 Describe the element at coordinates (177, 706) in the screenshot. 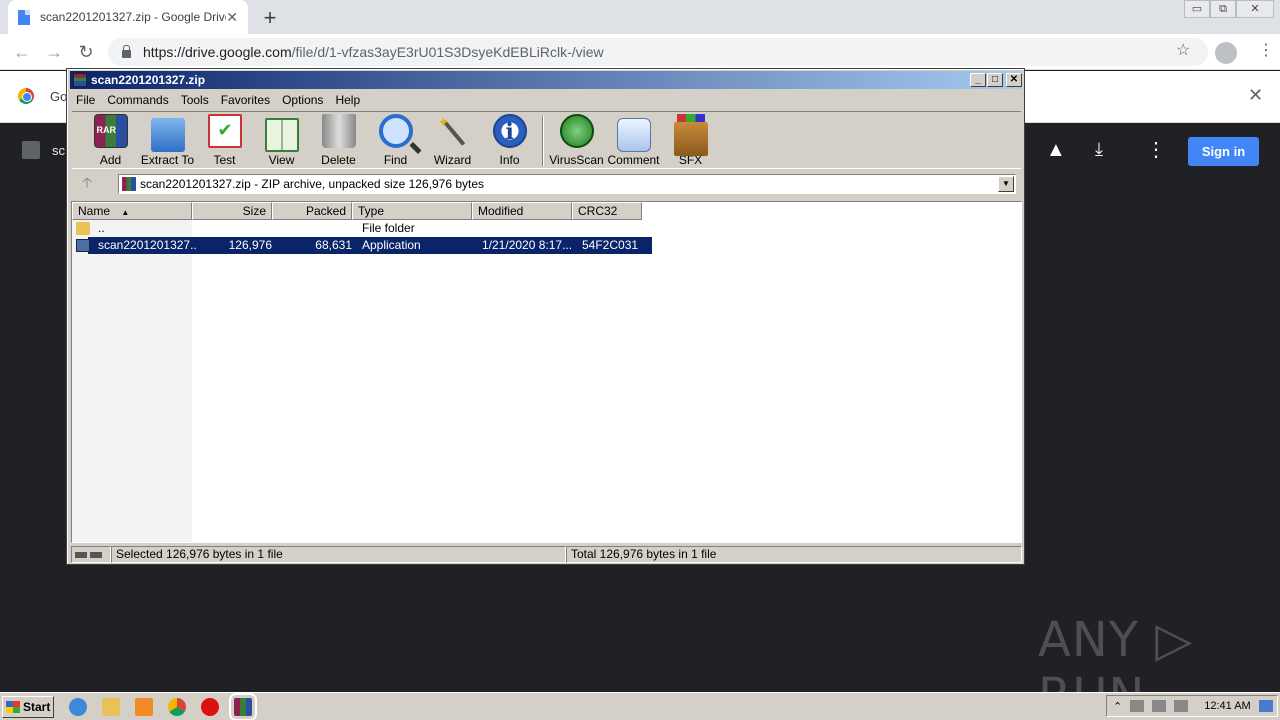

I see `chrome-taskbar-icon` at that location.